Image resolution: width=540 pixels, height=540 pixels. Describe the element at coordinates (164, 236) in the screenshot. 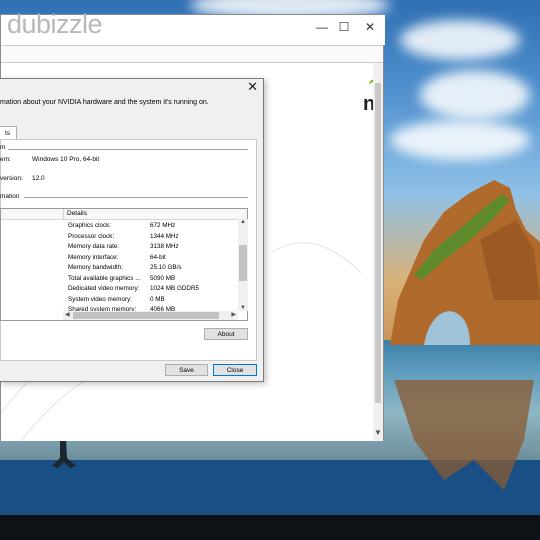

I see `detail-row-value: 1344 MHz` at that location.